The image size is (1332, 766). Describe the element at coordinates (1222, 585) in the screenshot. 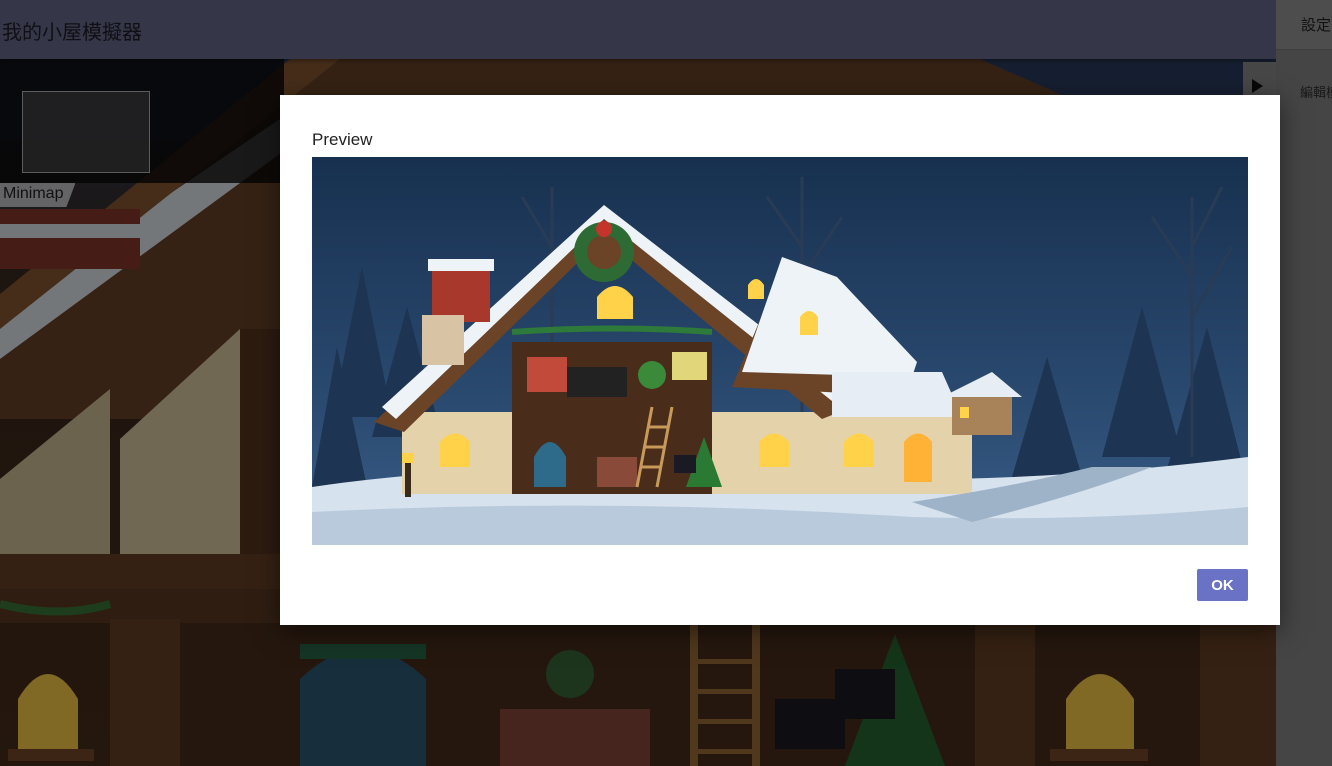

I see `ok-button: OK` at that location.